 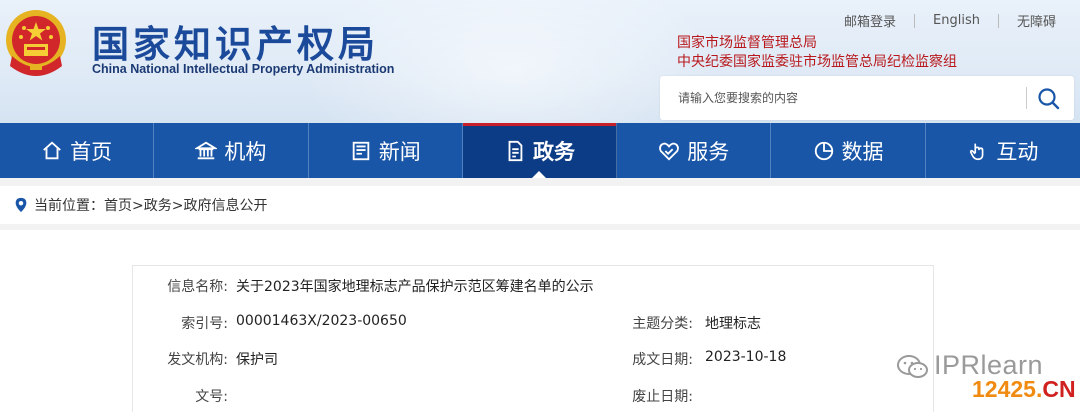 What do you see at coordinates (185, 205) in the screenshot?
I see `breadcrumb-path: 首页>政务>政府信息公开` at bounding box center [185, 205].